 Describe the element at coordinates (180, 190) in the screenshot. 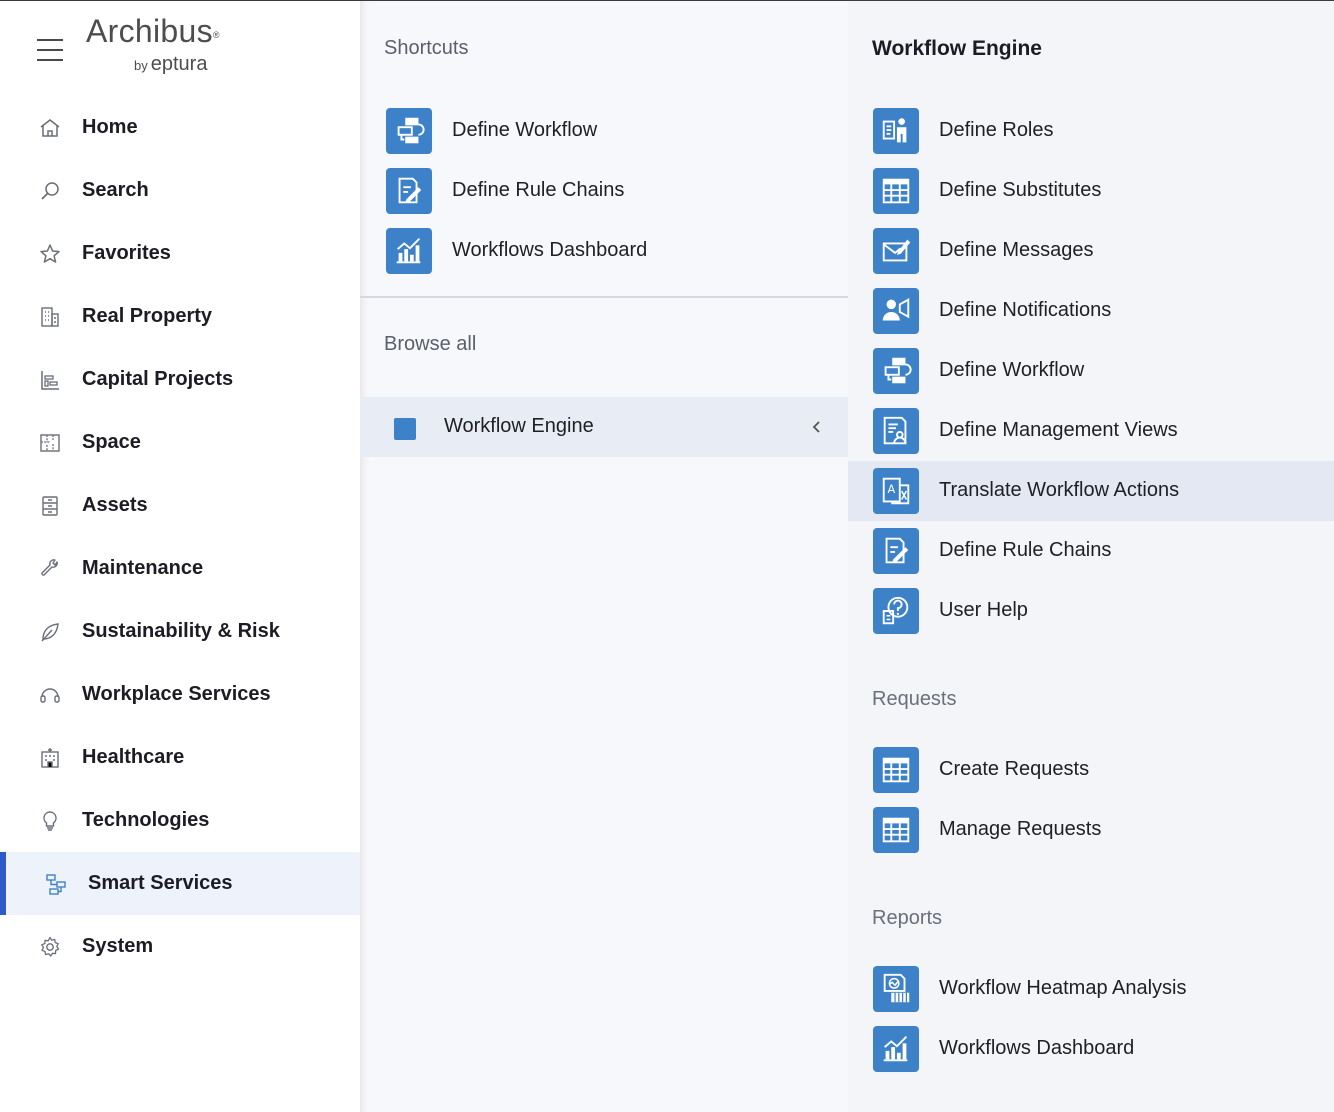

I see `sidebar-item-search: Search` at that location.